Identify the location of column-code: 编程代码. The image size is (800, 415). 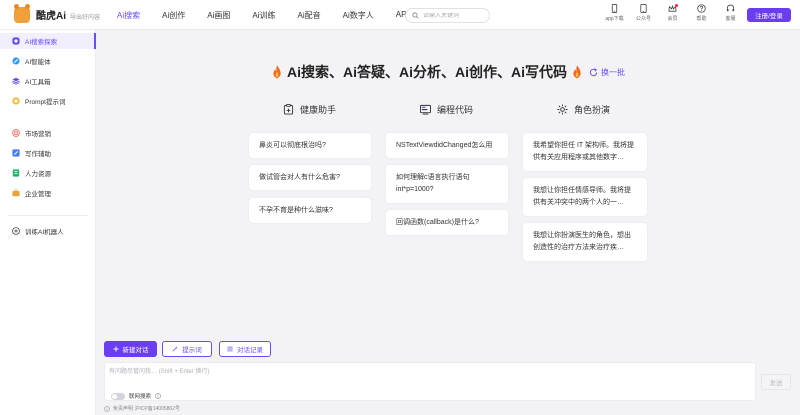
(446, 109).